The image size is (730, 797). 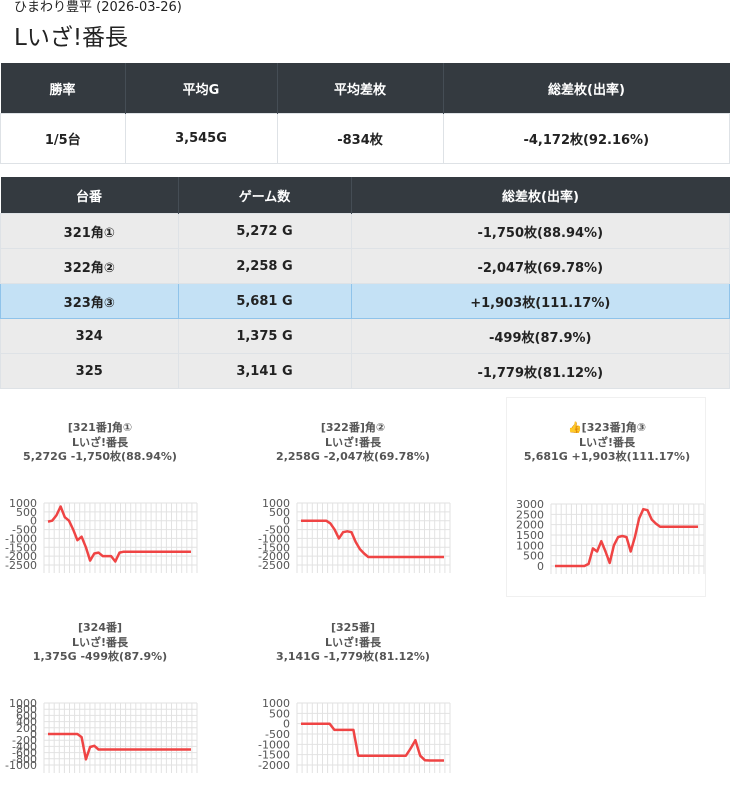 What do you see at coordinates (274, 765) in the screenshot?
I see `y-tick-label: -2000` at bounding box center [274, 765].